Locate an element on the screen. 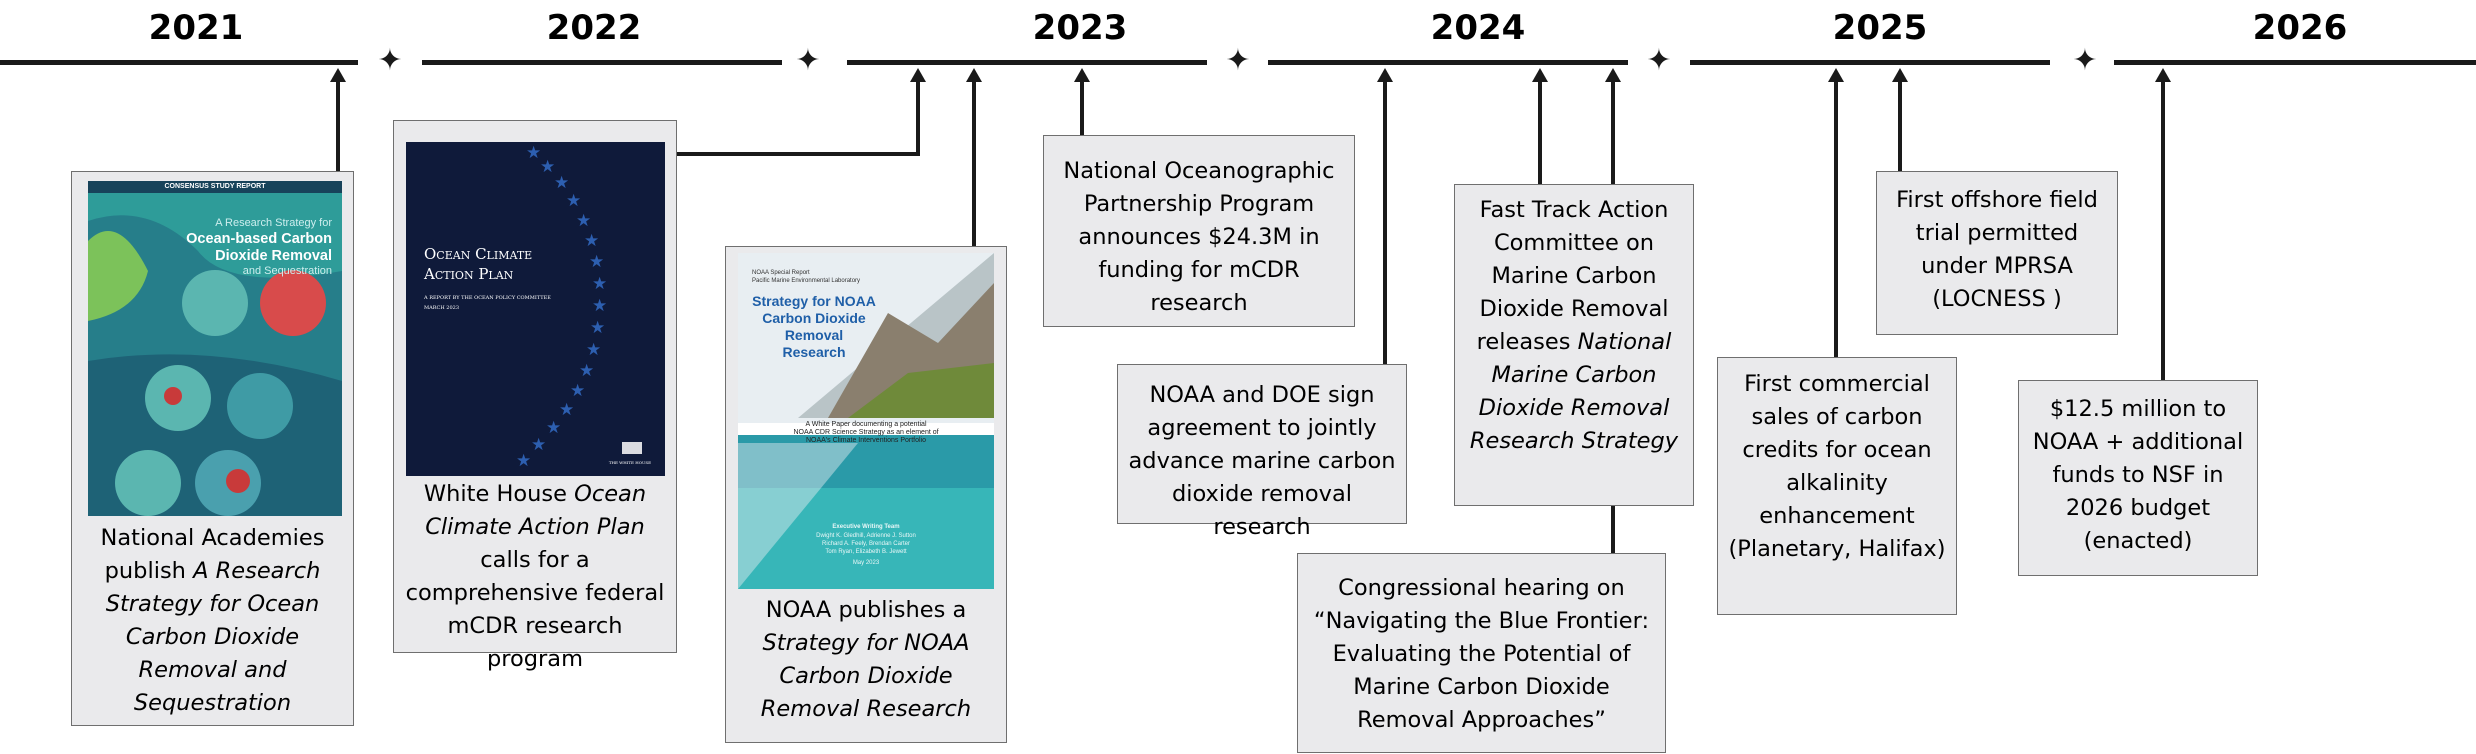  cover-title-line: Dioxide Removal is located at coordinates (273, 256).